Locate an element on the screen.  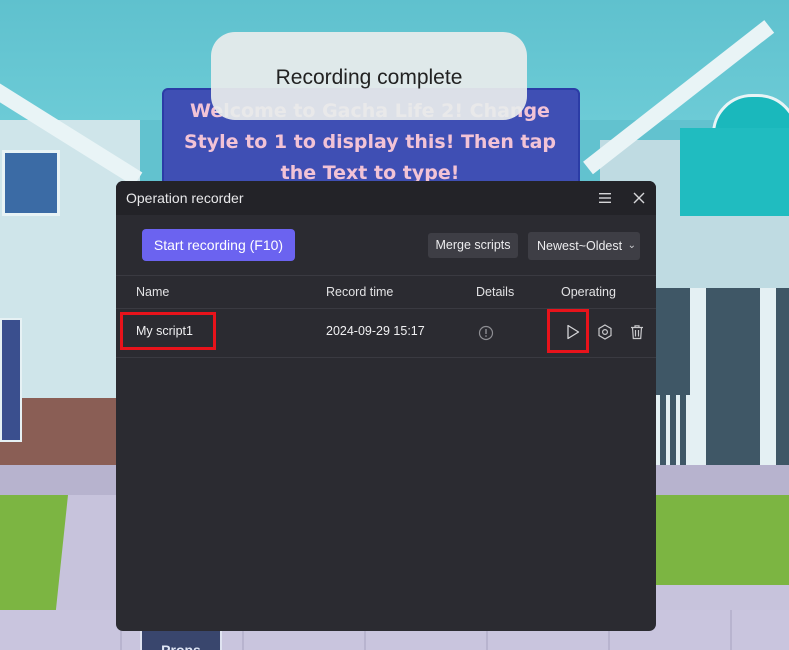
recording-complete-toast: Recording complete is located at coordinates (369, 76).